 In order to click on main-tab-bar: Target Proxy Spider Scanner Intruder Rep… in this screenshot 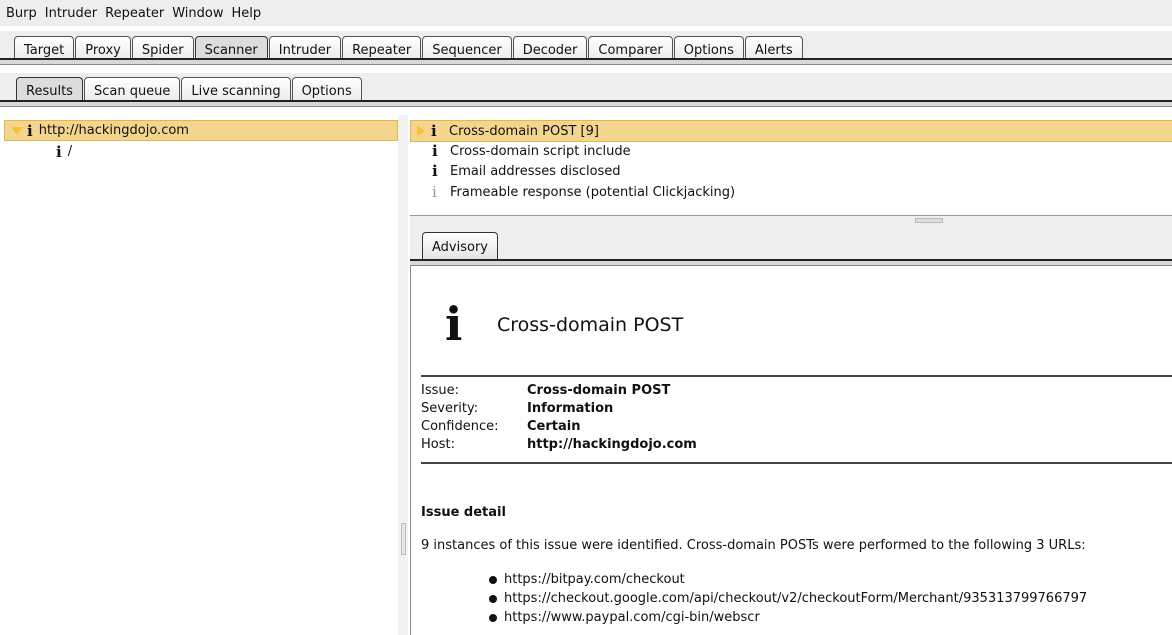, I will do `click(586, 48)`.